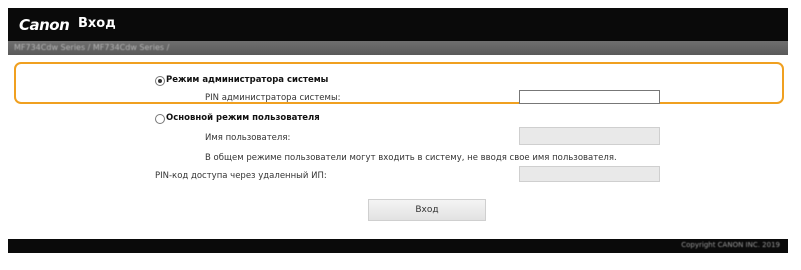 Image resolution: width=801 pixels, height=270 pixels. Describe the element at coordinates (589, 174) in the screenshot. I see `remote-pin-input` at that location.